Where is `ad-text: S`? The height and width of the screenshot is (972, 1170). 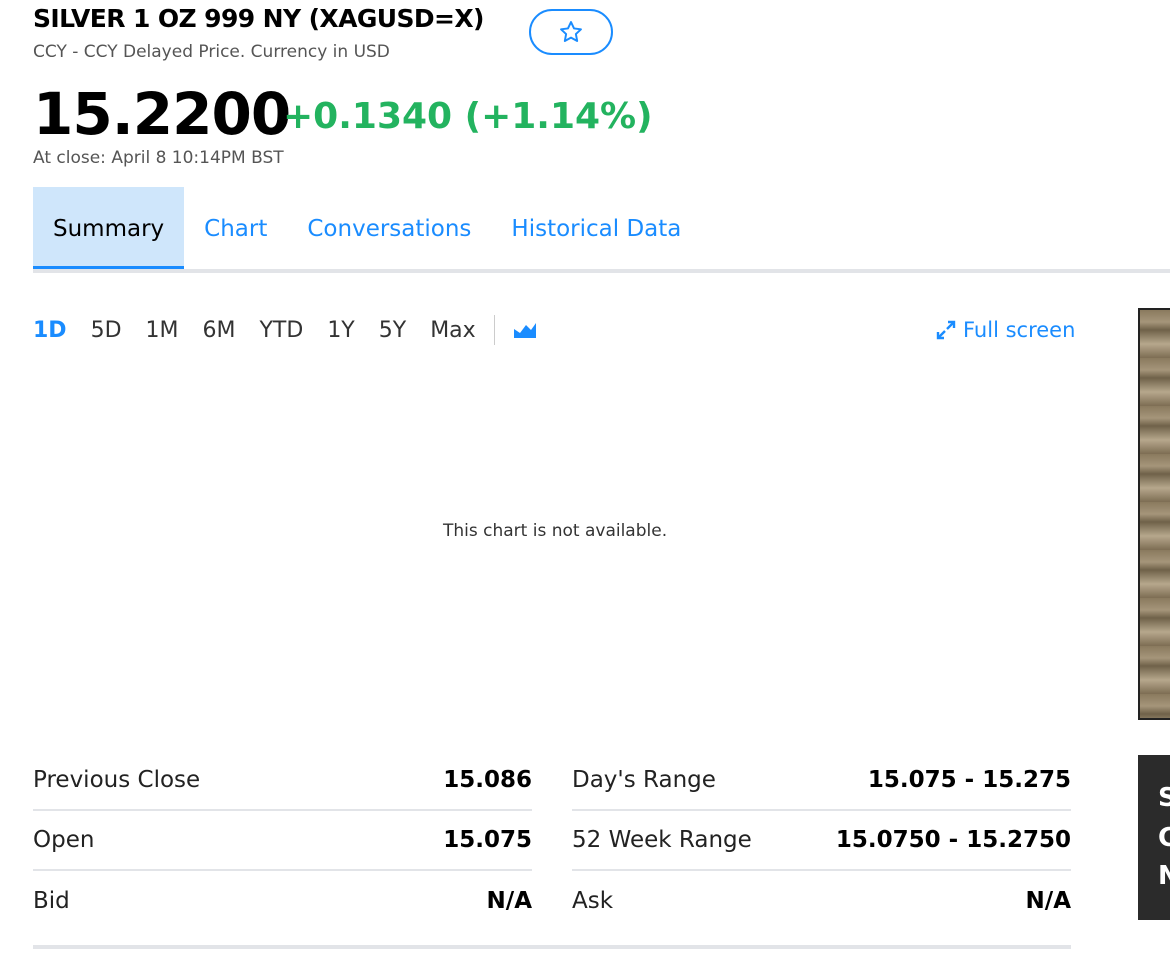
ad-text: S is located at coordinates (1164, 798).